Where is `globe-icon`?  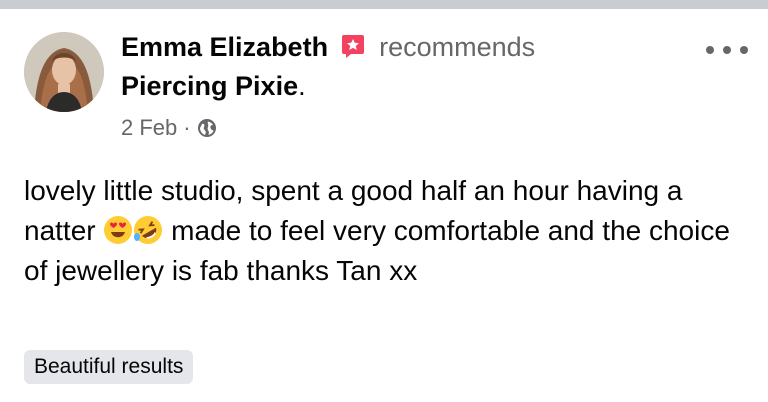
globe-icon is located at coordinates (207, 128).